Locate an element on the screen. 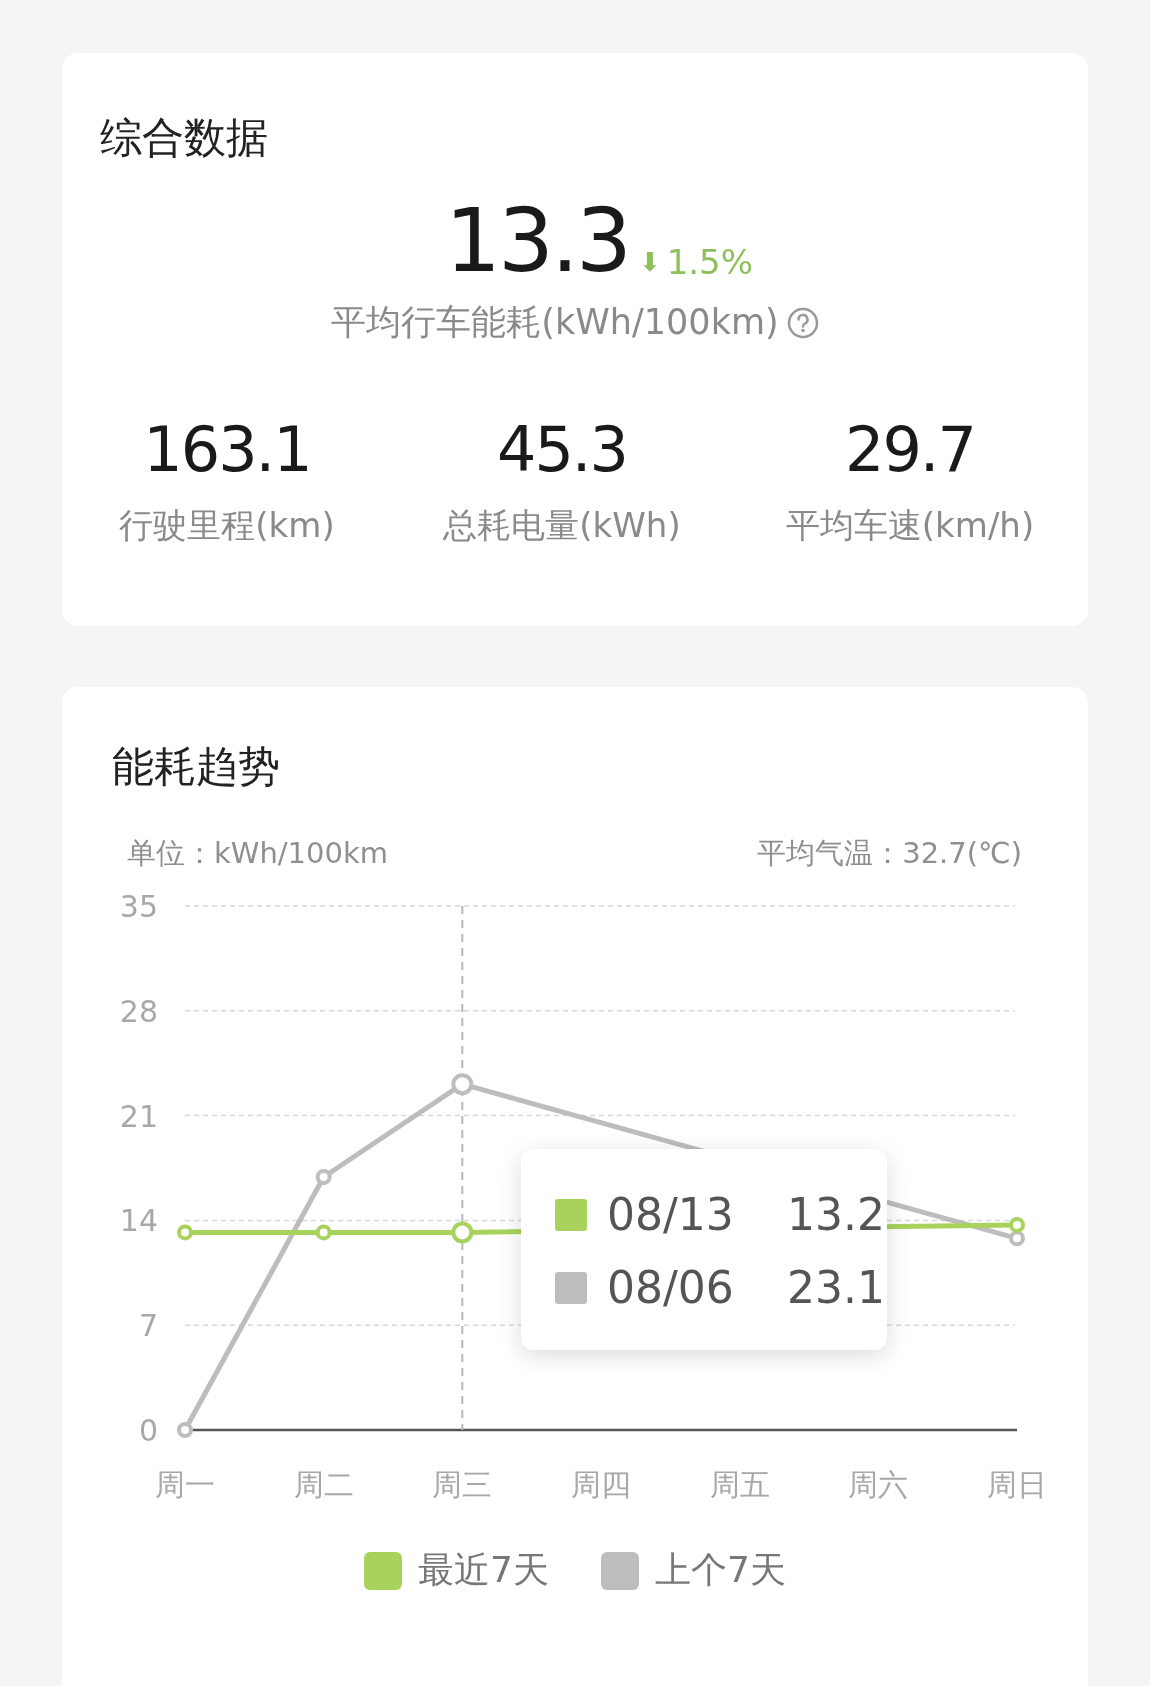  y-tick-label: 35 is located at coordinates (138, 907).